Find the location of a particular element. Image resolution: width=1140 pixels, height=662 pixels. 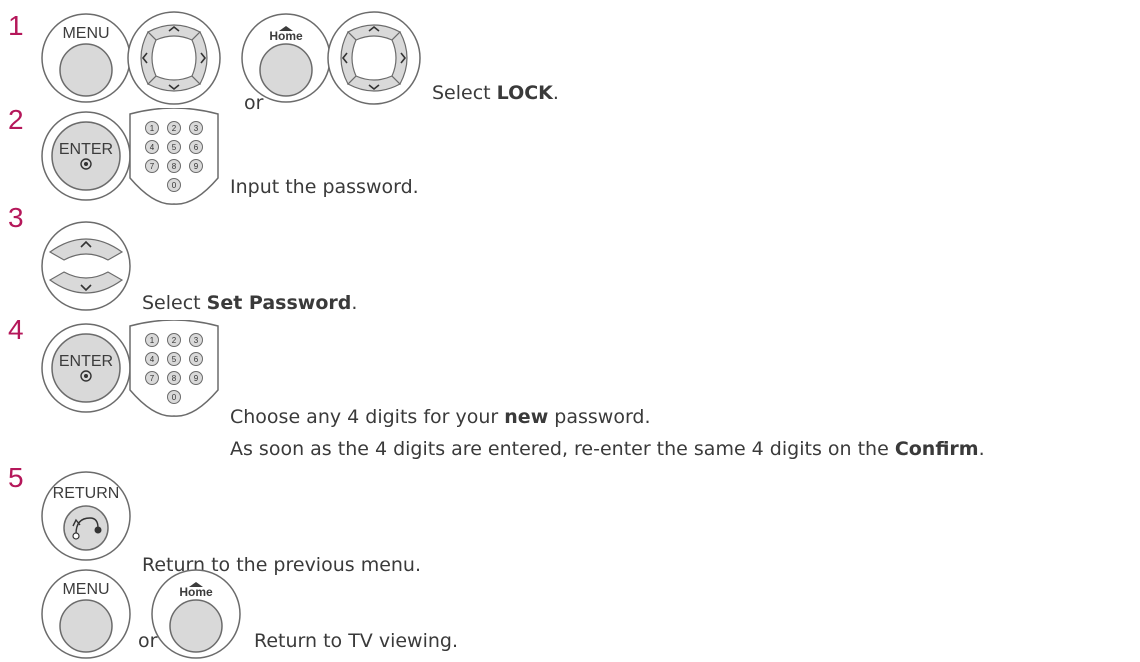

step-5-text-2: Return to TV viewing. is located at coordinates (356, 641).